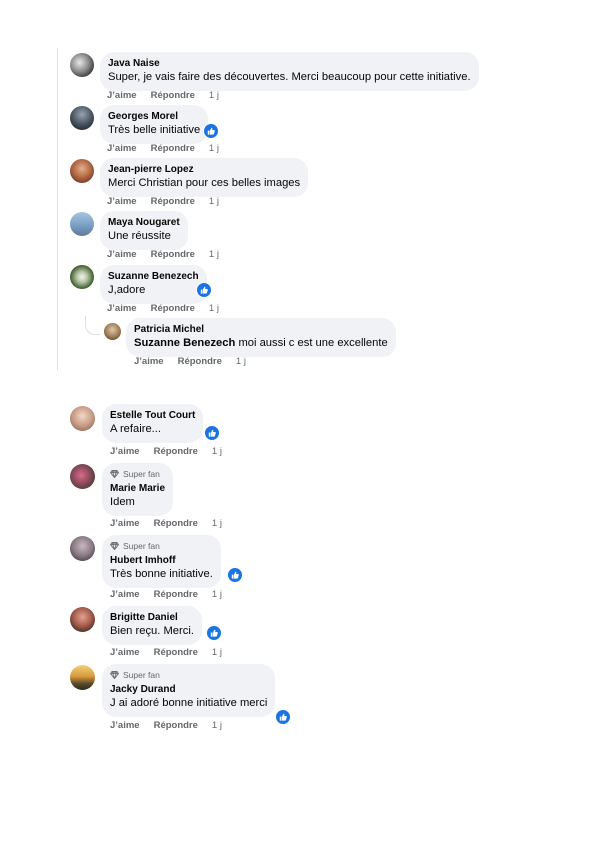  What do you see at coordinates (154, 116) in the screenshot?
I see `commenter-name: Georges Morel` at bounding box center [154, 116].